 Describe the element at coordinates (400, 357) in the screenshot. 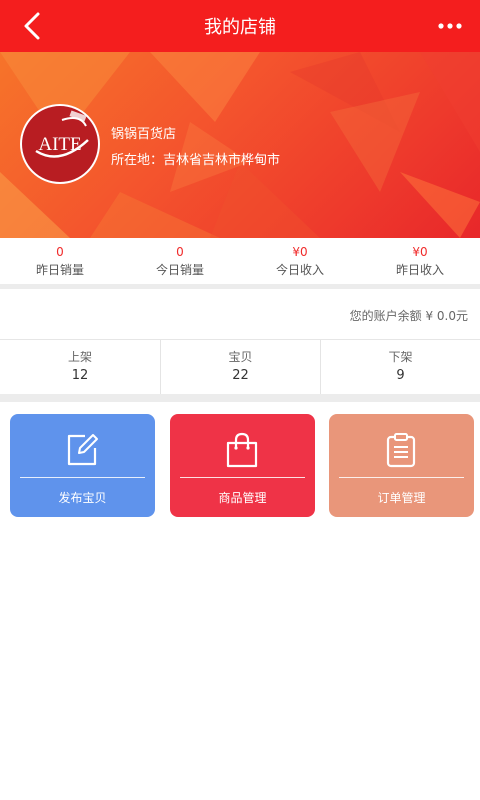

I see `count-label: 下架` at that location.